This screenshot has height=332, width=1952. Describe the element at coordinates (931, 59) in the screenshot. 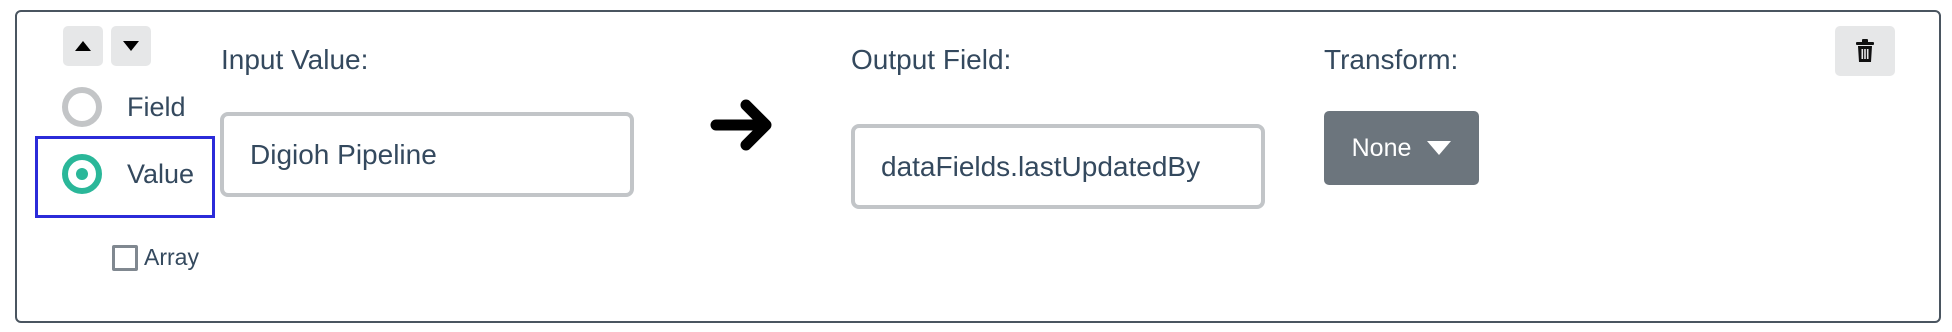

I see `output-field-label: Output Field:` at that location.